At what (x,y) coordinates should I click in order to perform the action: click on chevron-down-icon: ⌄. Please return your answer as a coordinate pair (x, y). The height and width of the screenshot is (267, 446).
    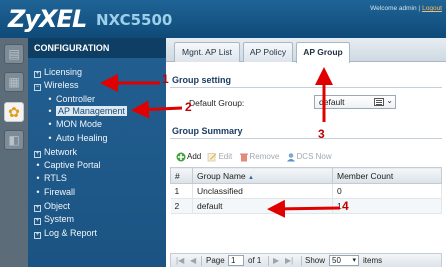
    Looking at the image, I should click on (389, 100).